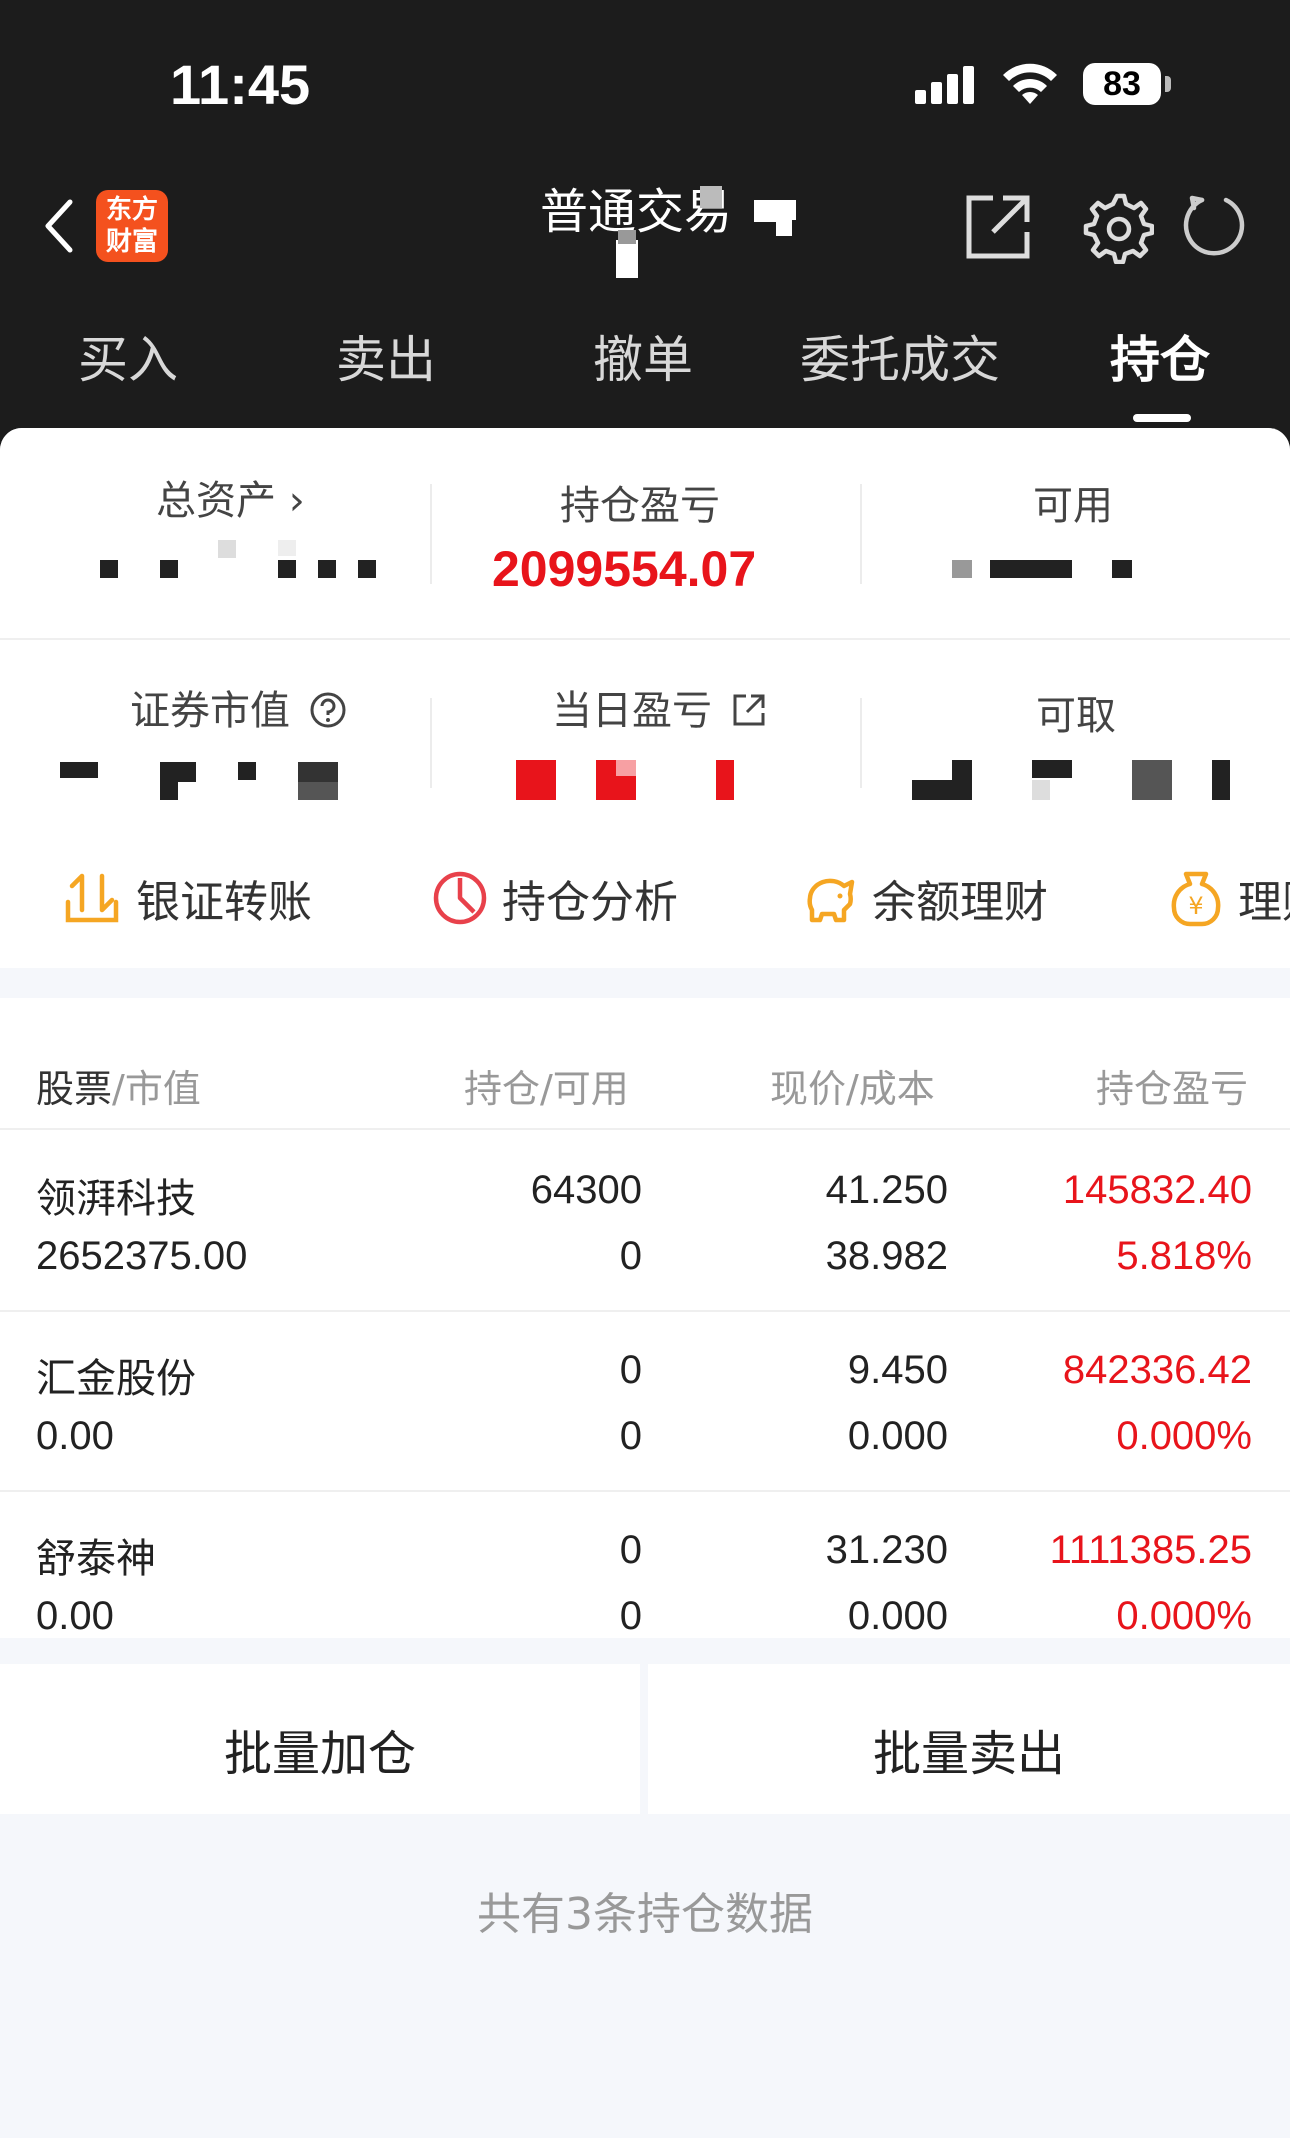 This screenshot has width=1290, height=2138. What do you see at coordinates (1214, 226) in the screenshot?
I see `refresh-icon` at bounding box center [1214, 226].